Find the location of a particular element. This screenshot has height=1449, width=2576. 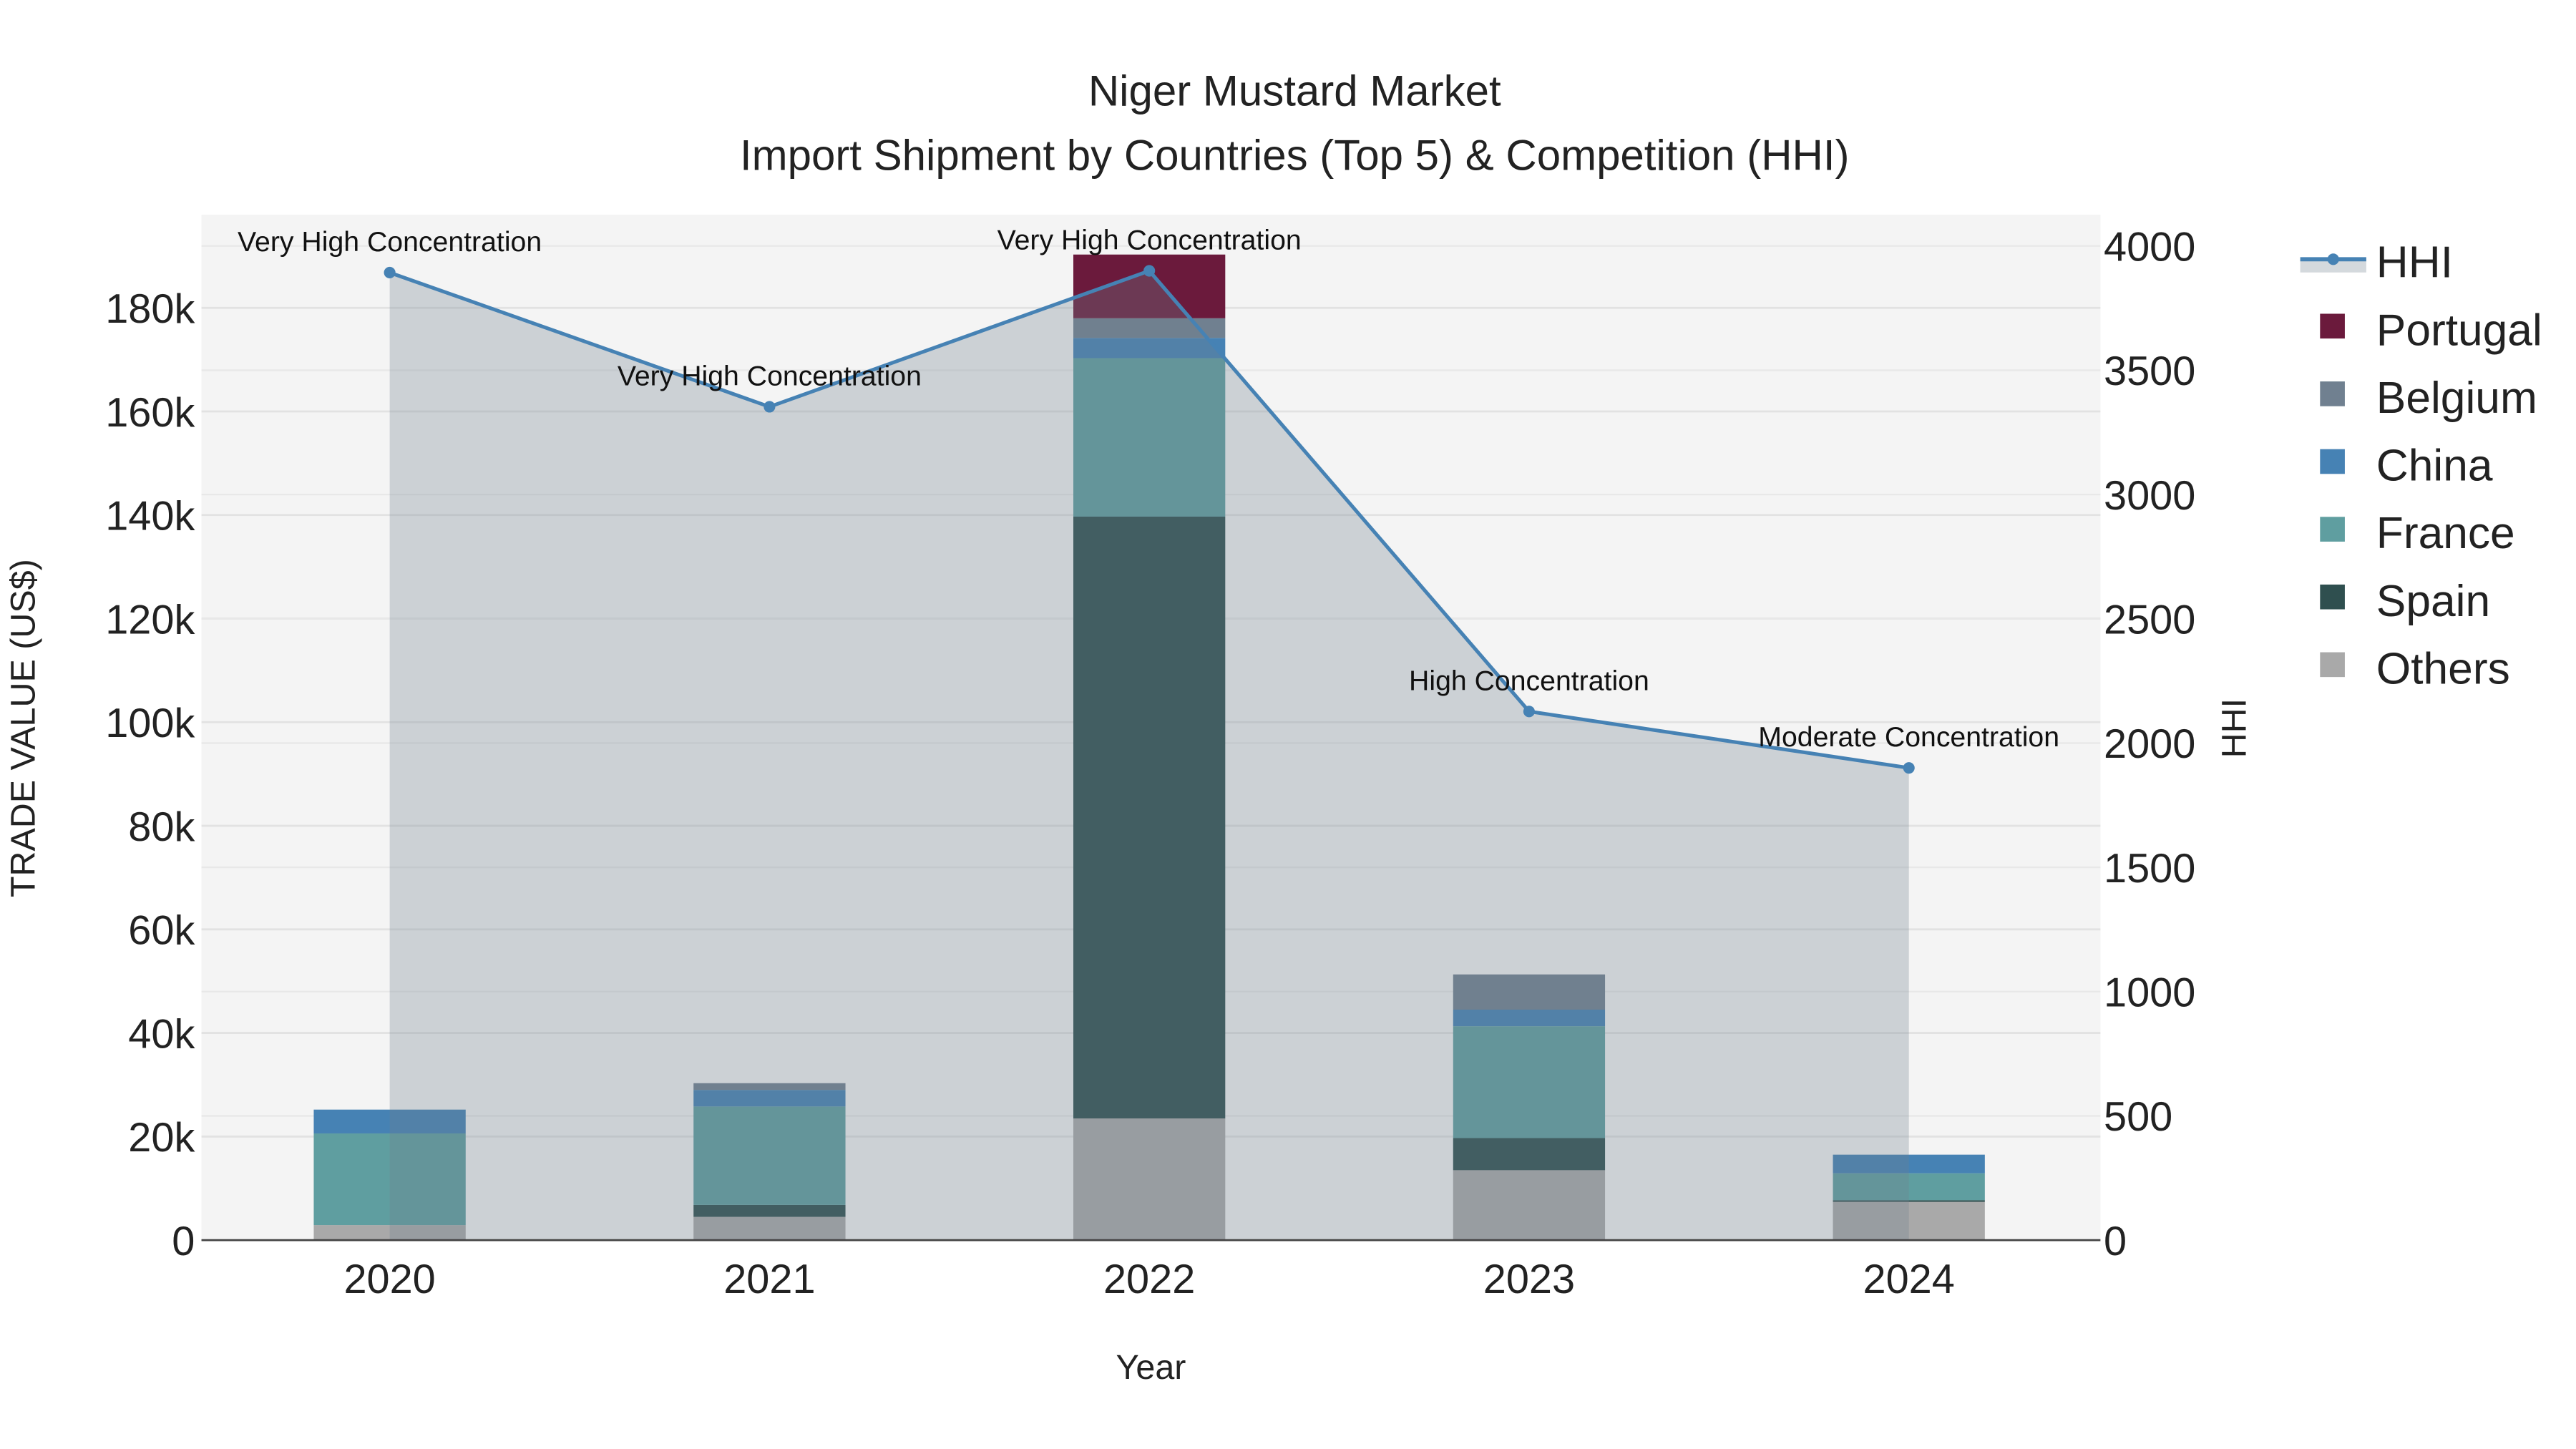

legend-swatch-france is located at coordinates (2332, 529).